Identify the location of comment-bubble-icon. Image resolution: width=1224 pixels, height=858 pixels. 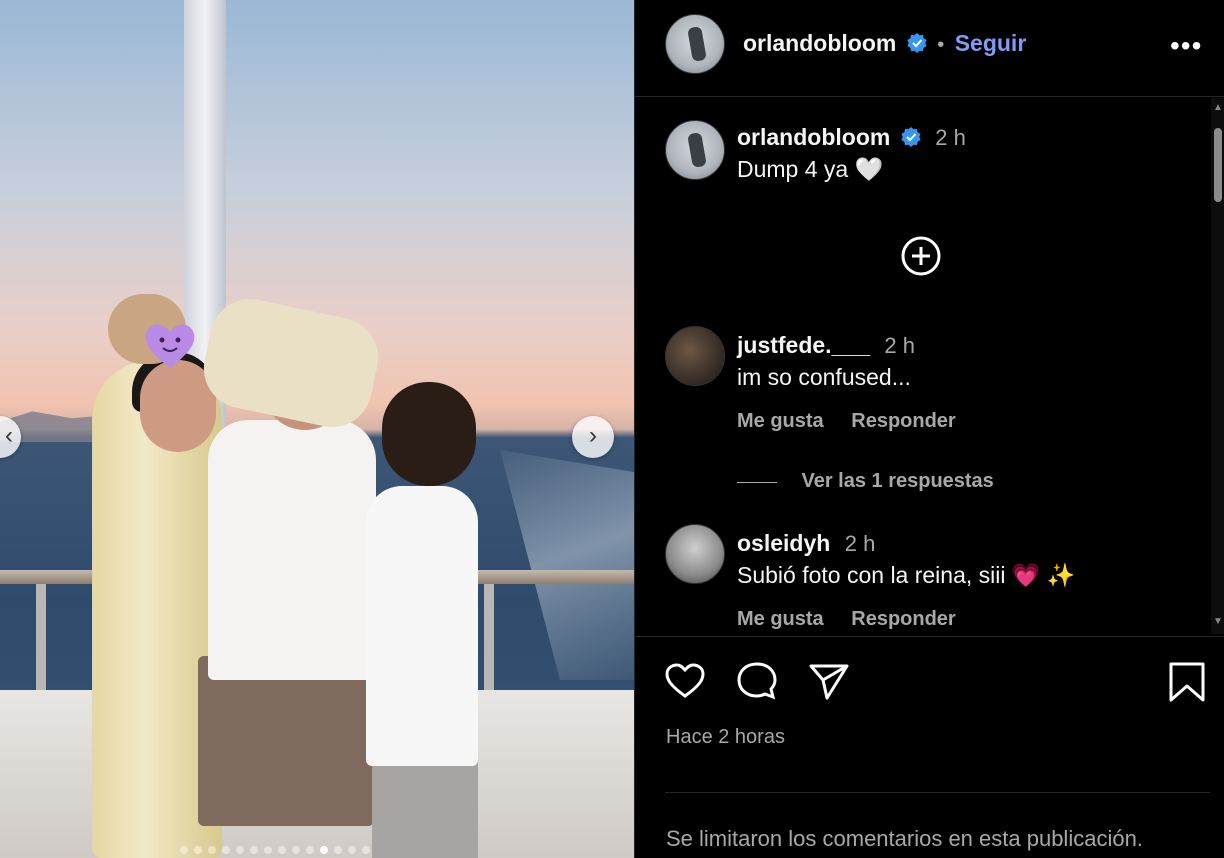
(757, 682).